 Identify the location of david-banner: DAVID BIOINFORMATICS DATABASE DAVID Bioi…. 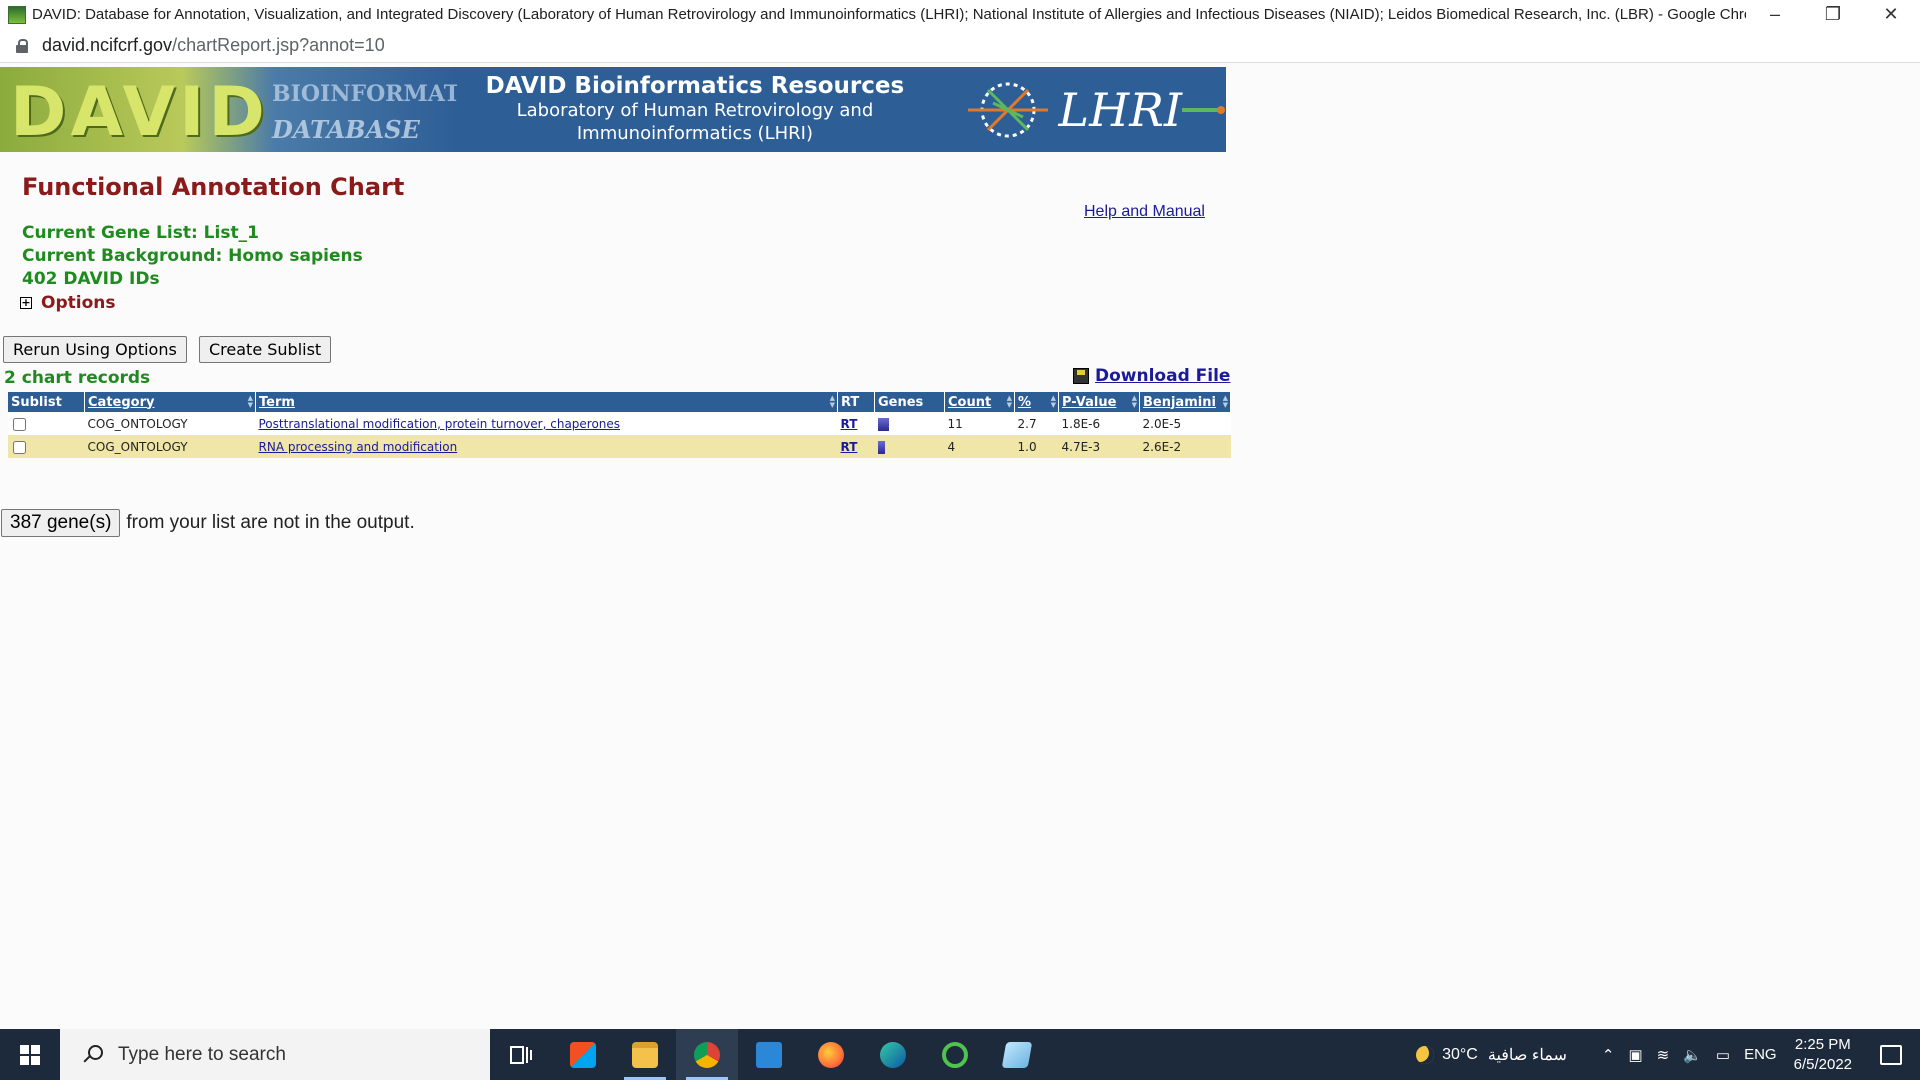
(613, 109).